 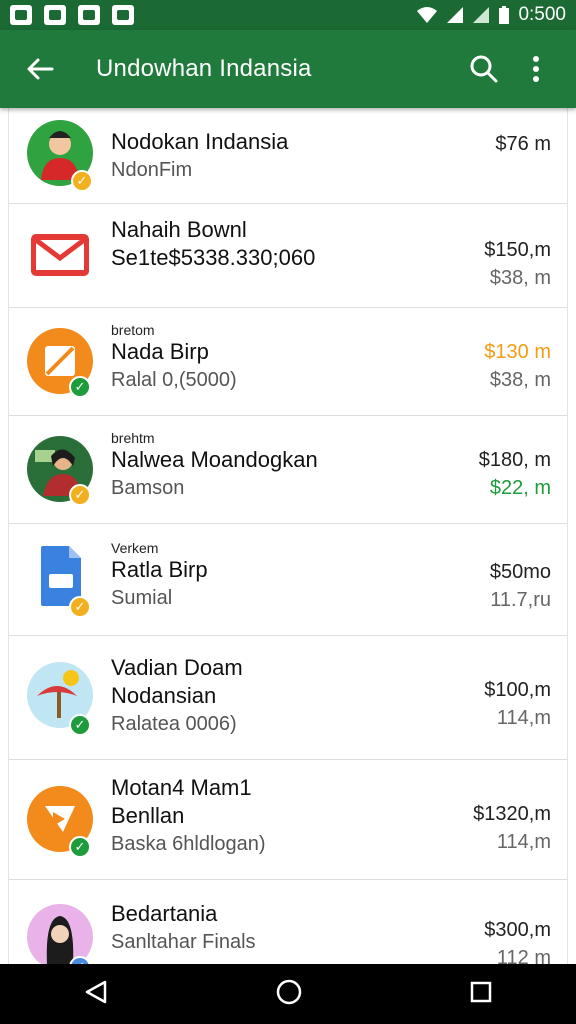 What do you see at coordinates (60, 934) in the screenshot?
I see `person-avatar-icon` at bounding box center [60, 934].